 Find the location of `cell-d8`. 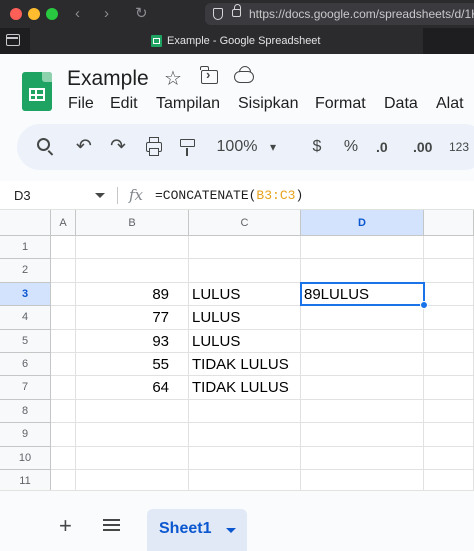

cell-d8 is located at coordinates (362, 411).